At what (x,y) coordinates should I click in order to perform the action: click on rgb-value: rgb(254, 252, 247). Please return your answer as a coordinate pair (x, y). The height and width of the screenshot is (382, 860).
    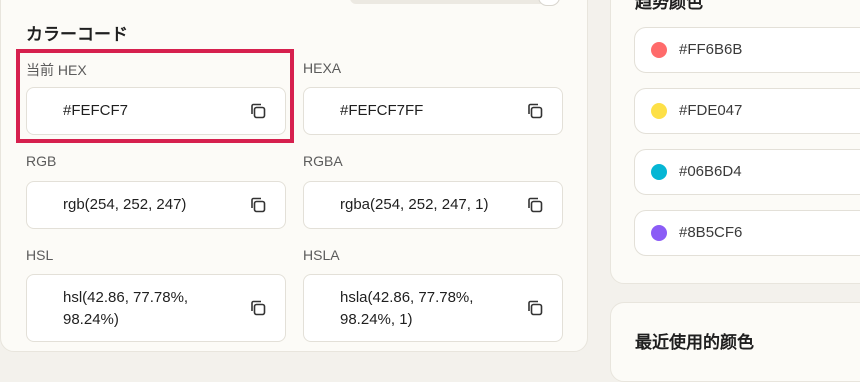
    Looking at the image, I should click on (125, 204).